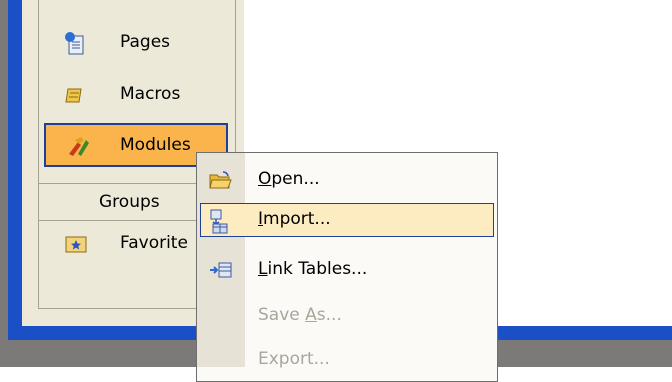  I want to click on open-folder-icon, so click(220, 180).